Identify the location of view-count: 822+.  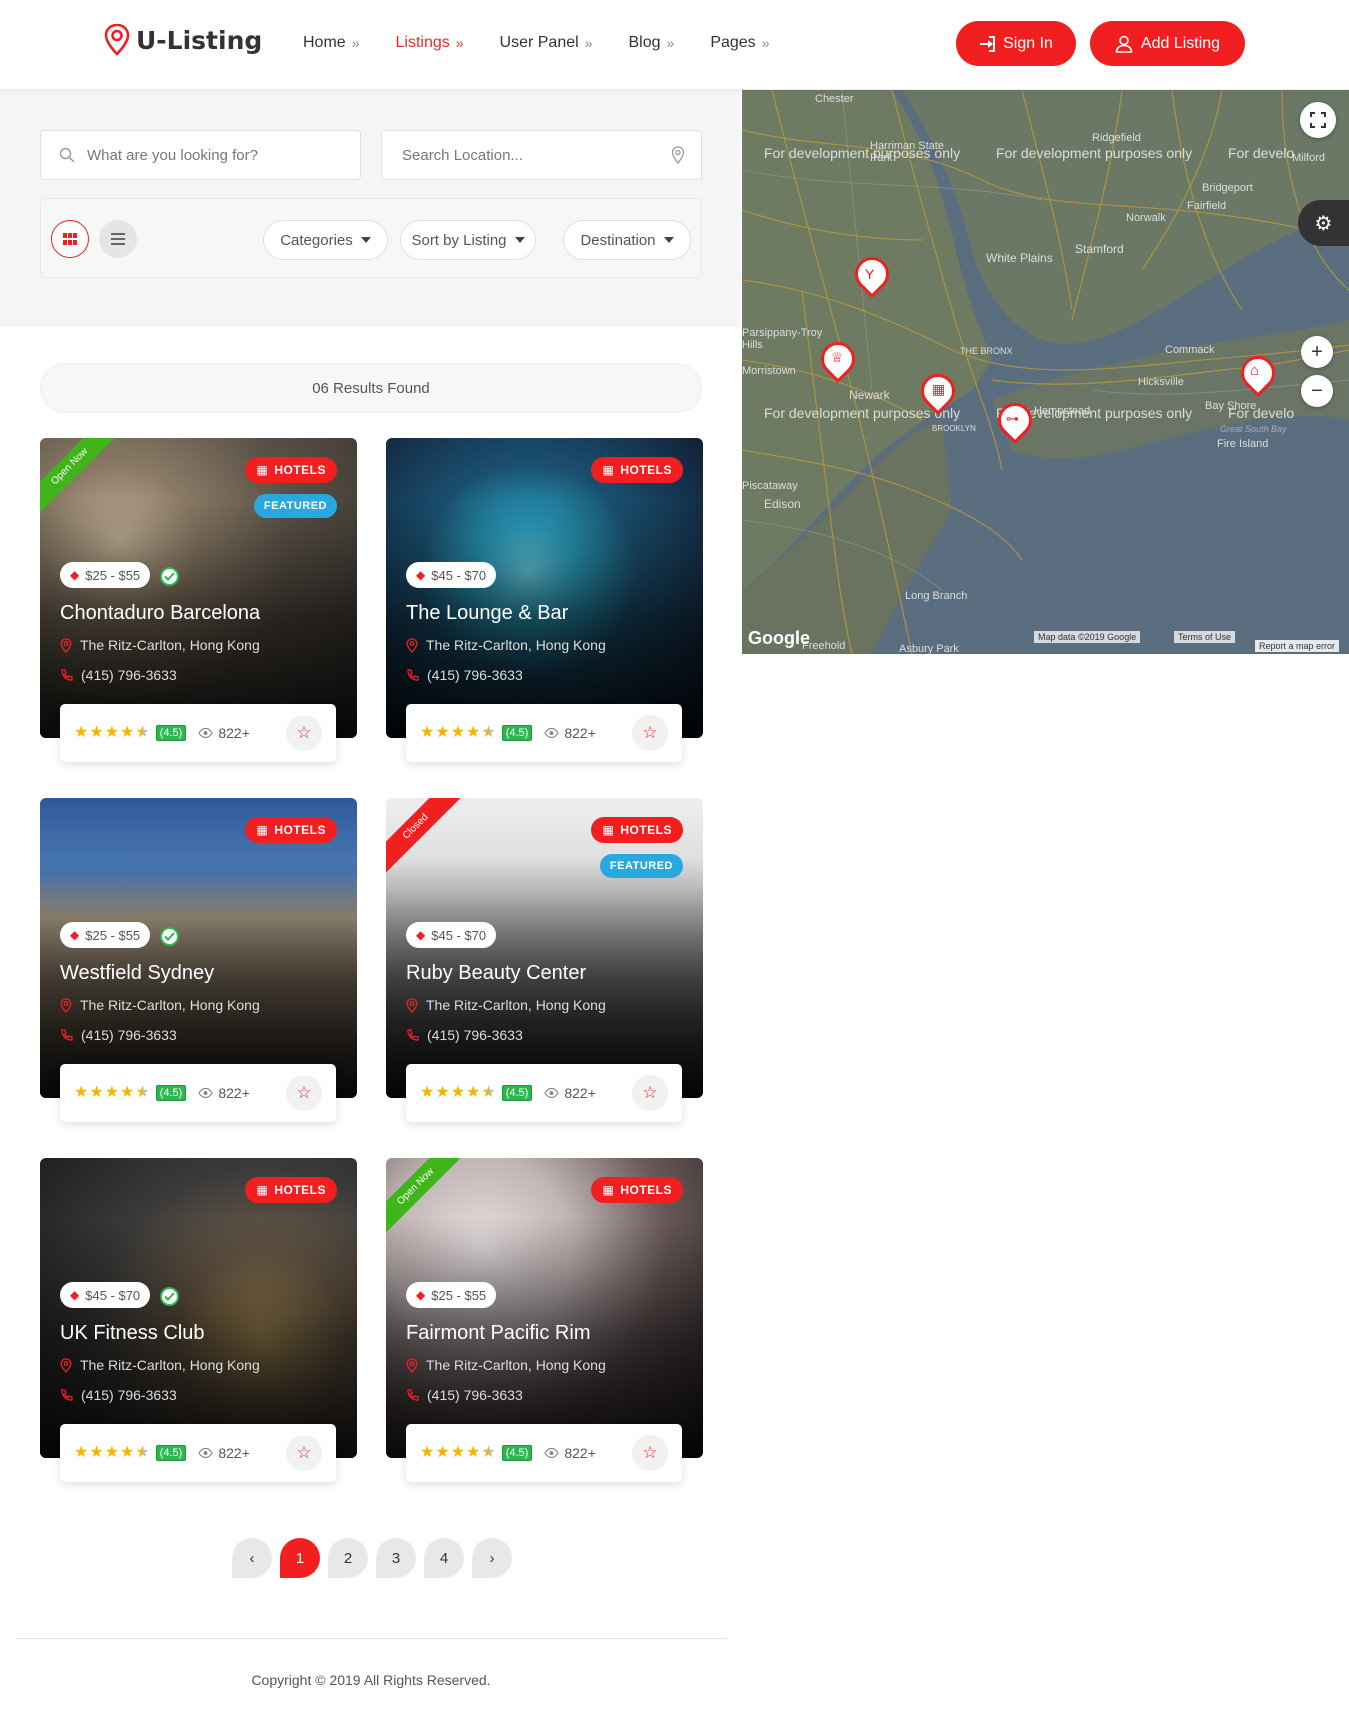
(570, 1093).